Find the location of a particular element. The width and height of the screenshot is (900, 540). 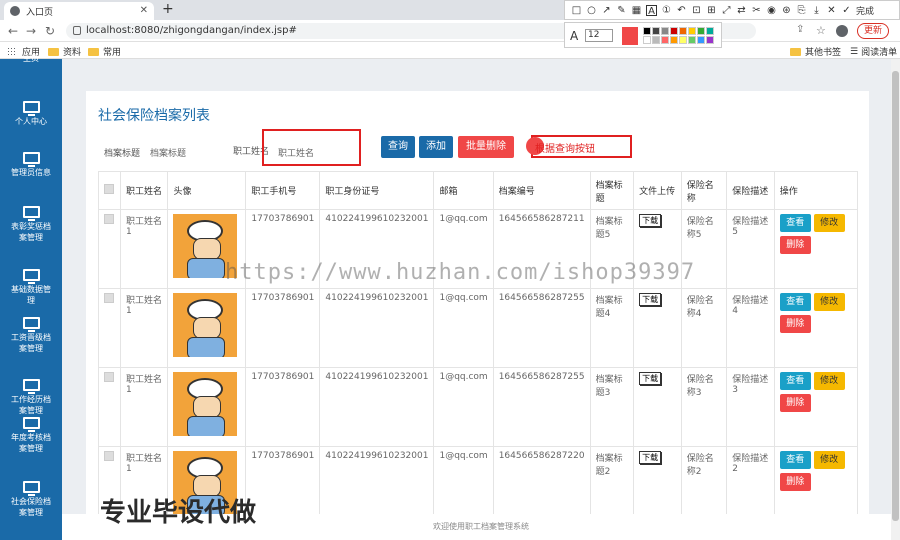

reading-list: ☰ 阅读清单 is located at coordinates (873, 52).